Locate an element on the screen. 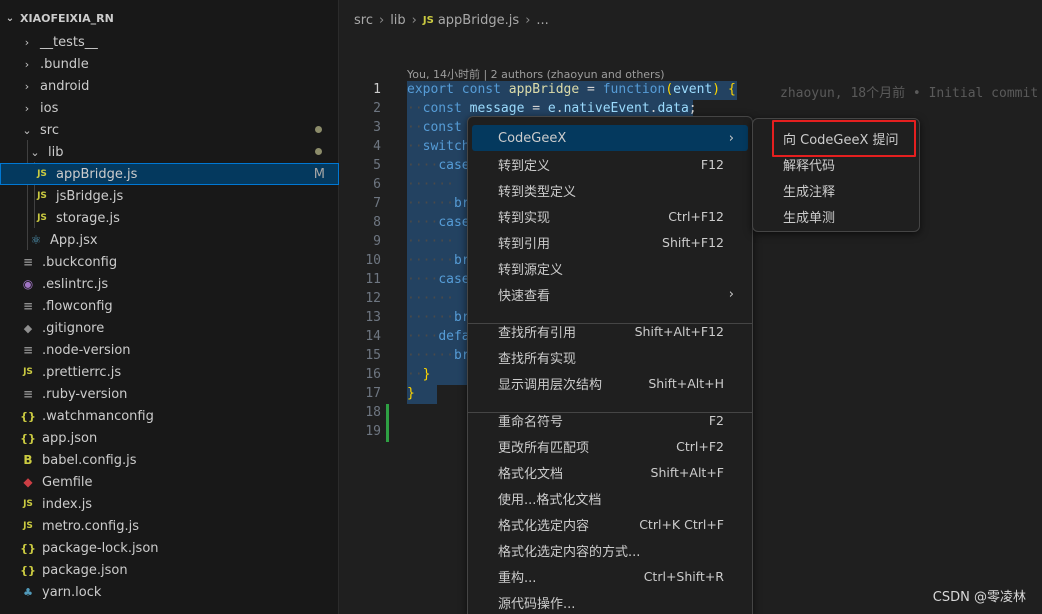 This screenshot has height=614, width=1042. breadcrumb-lib: lib is located at coordinates (397, 20).